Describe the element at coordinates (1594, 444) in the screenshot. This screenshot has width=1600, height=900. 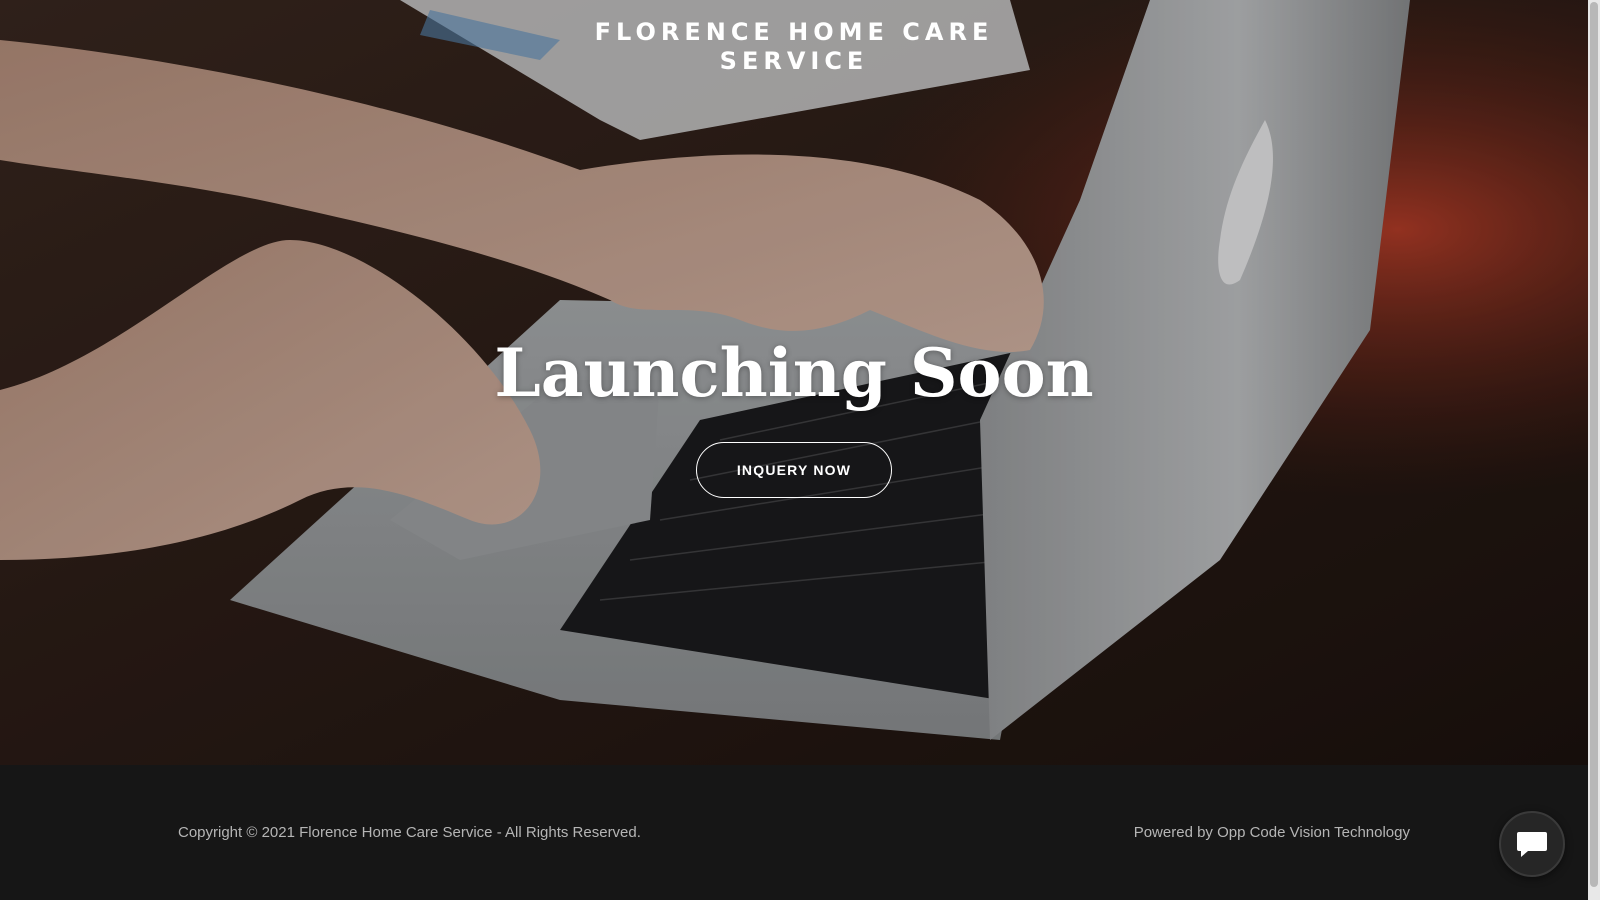
I see `scrollbar-thumb` at that location.